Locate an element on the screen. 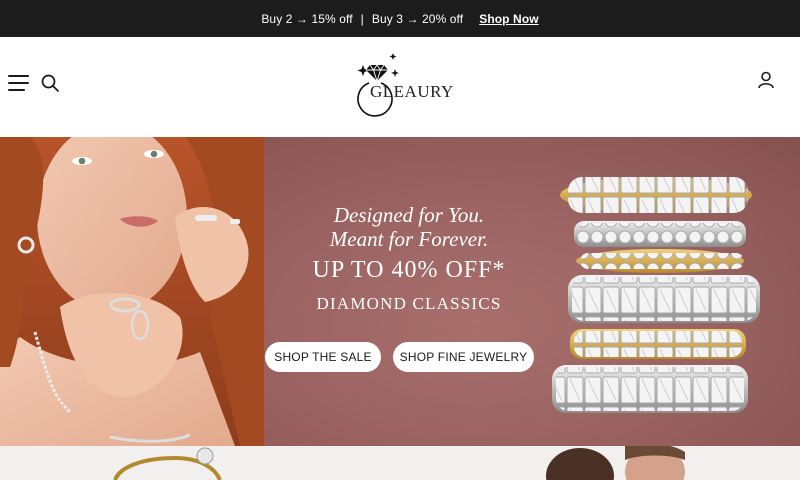  hero-offer-headline: UP TO 40% OFF* is located at coordinates (409, 270).